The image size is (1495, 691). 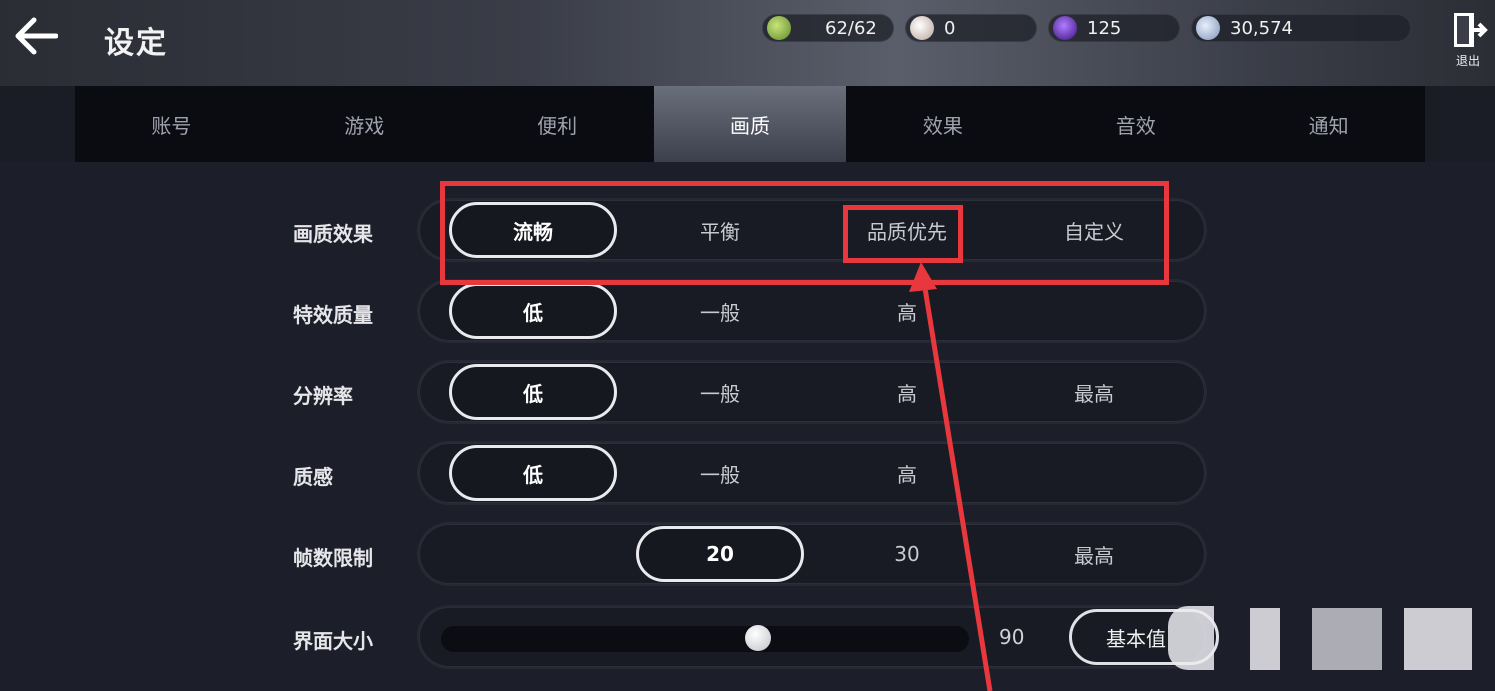 What do you see at coordinates (720, 311) in the screenshot?
I see `effect-quality-option-normal: 一般` at bounding box center [720, 311].